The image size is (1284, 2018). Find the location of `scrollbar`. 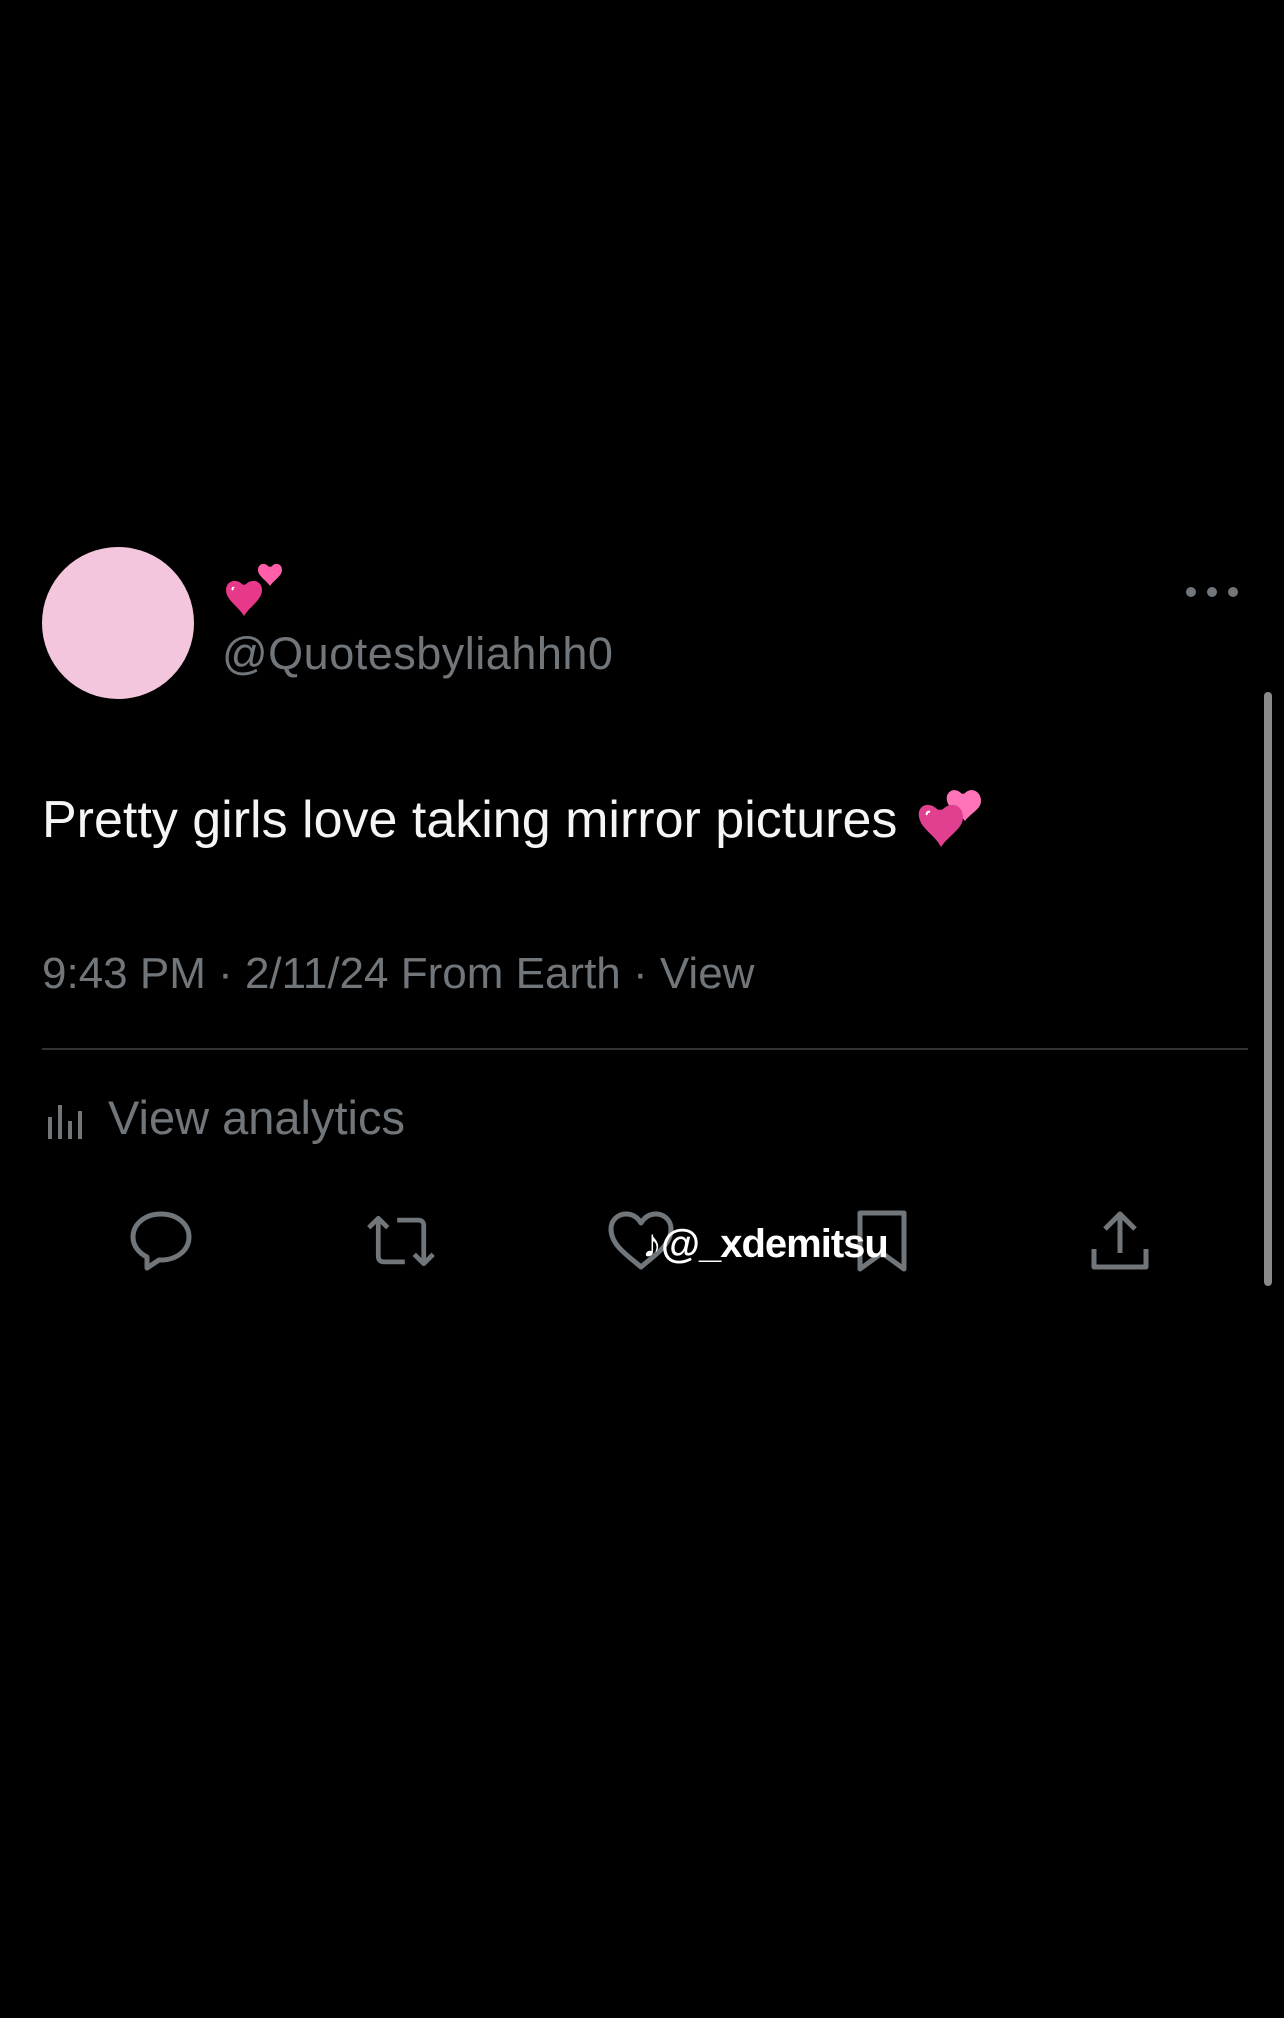

scrollbar is located at coordinates (1268, 989).